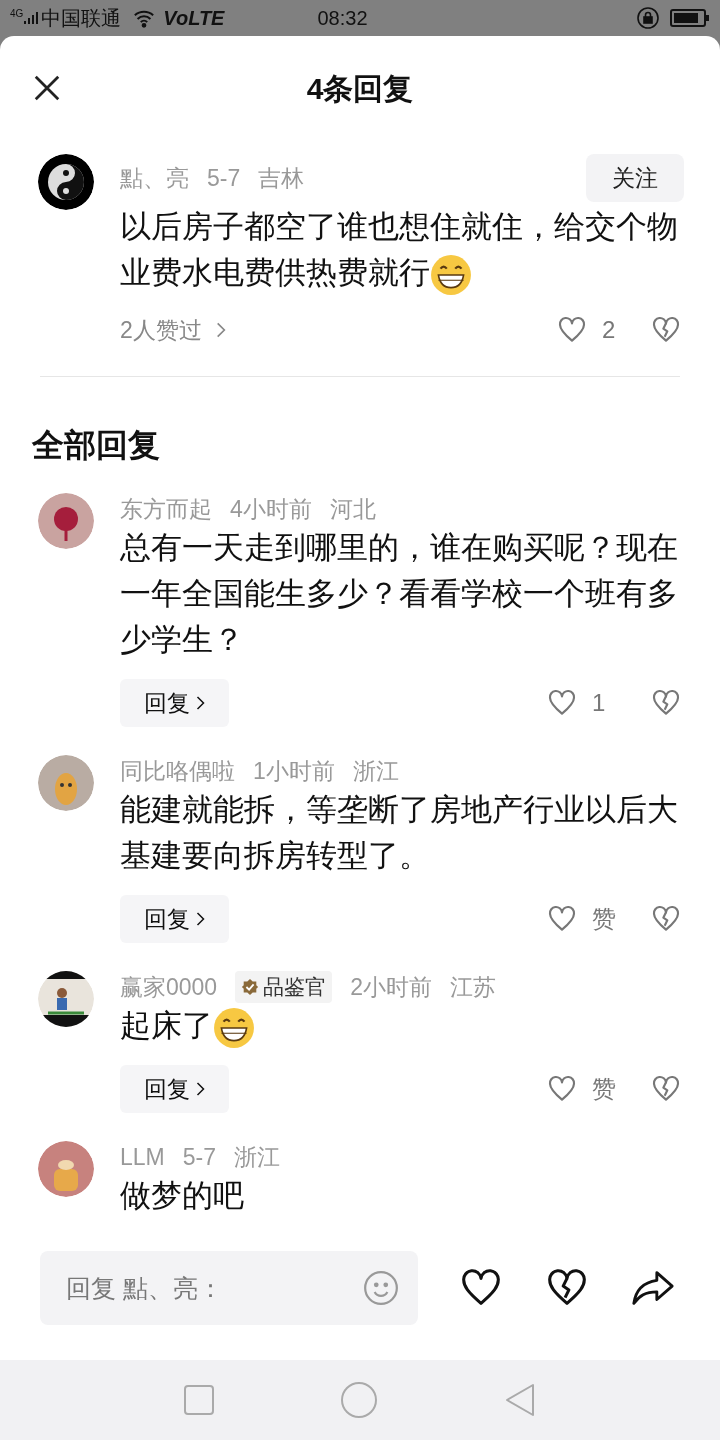  I want to click on comment-text: 以后房子都空了谁也想住就住，给交个物业费水电费供热费就行, so click(401, 250).